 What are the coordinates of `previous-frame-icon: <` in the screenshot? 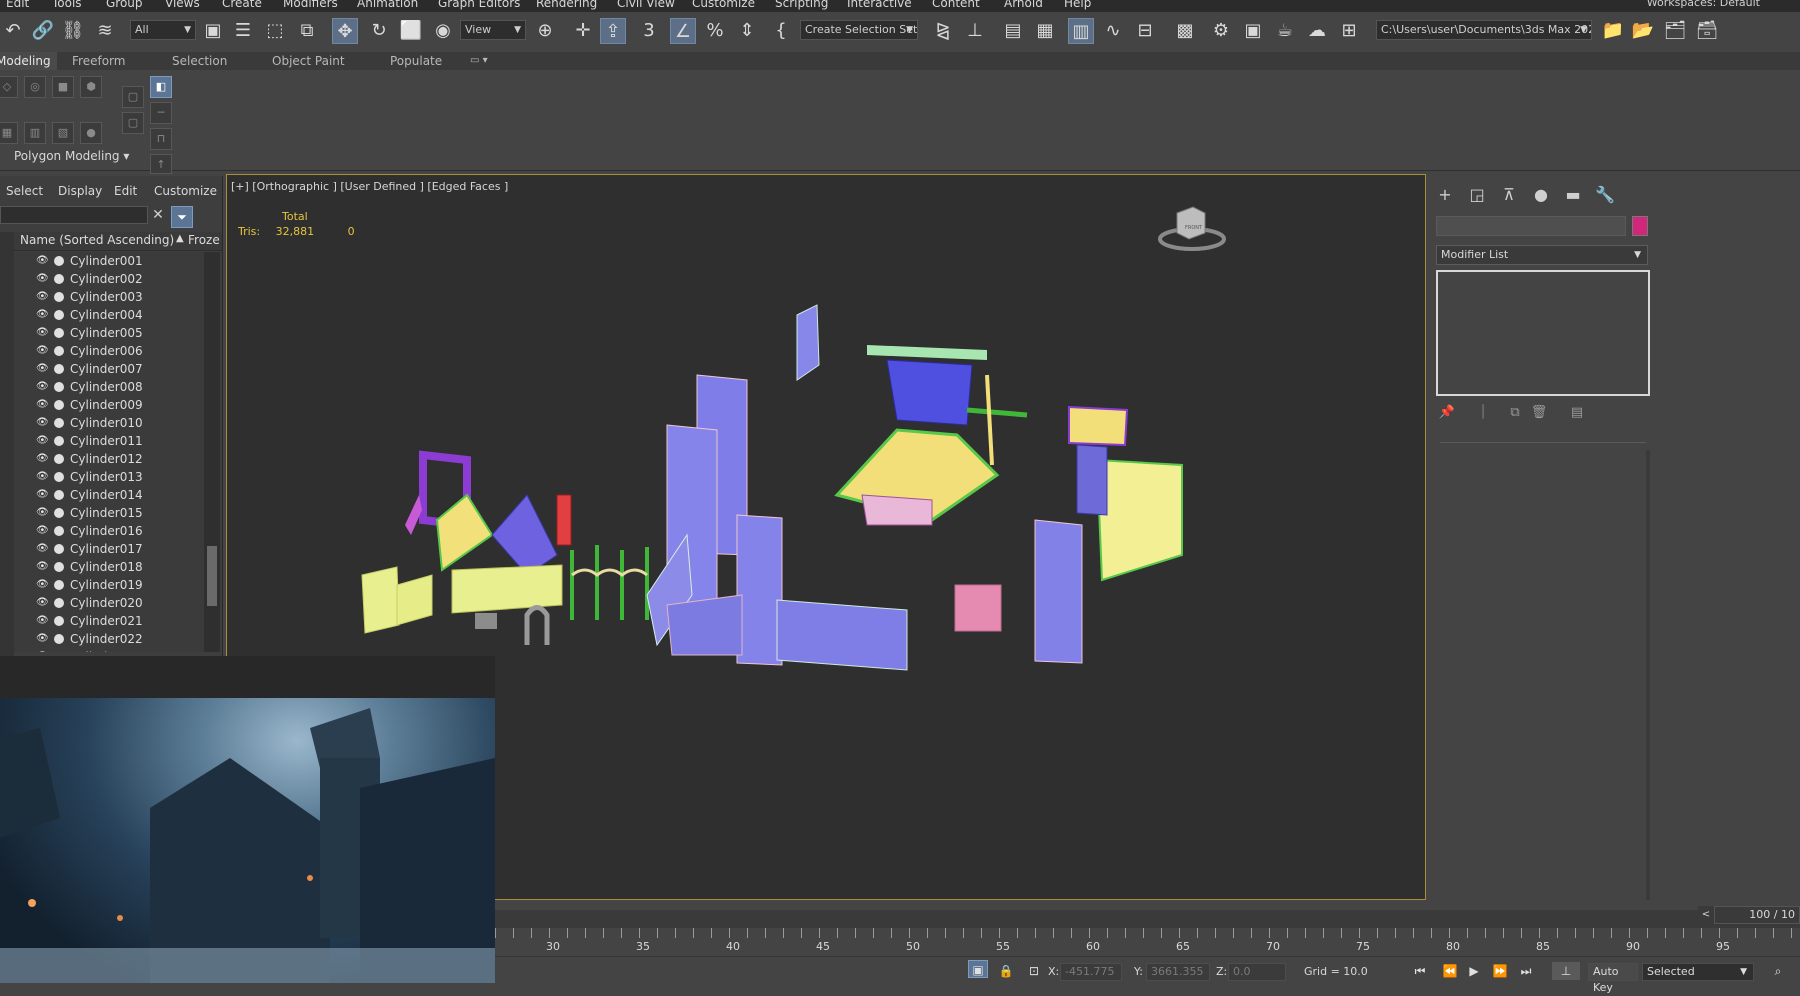 It's located at (1706, 915).